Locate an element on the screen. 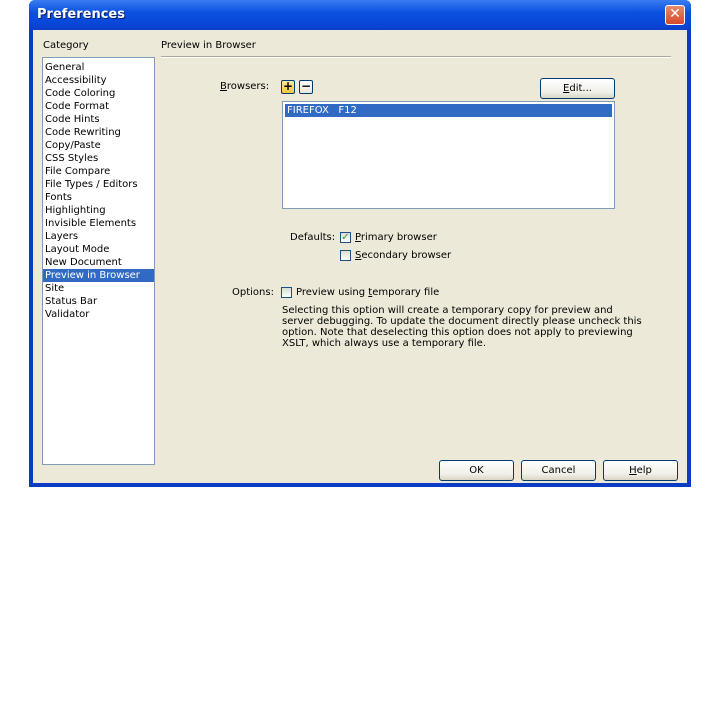 This screenshot has height=703, width=720. category-item: Code Rewriting is located at coordinates (98, 132).